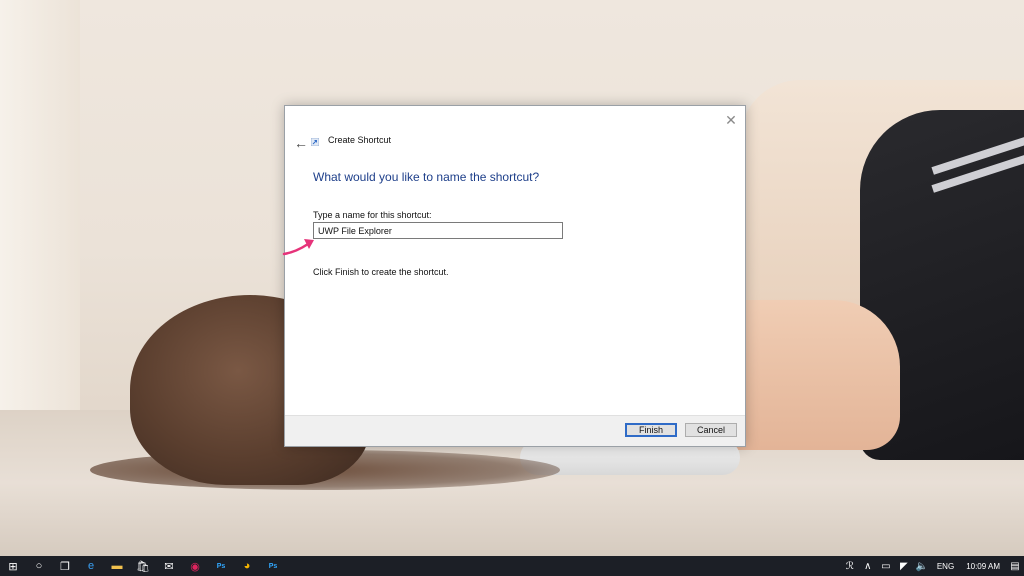  I want to click on chevron-up-icon: ∧, so click(868, 566).